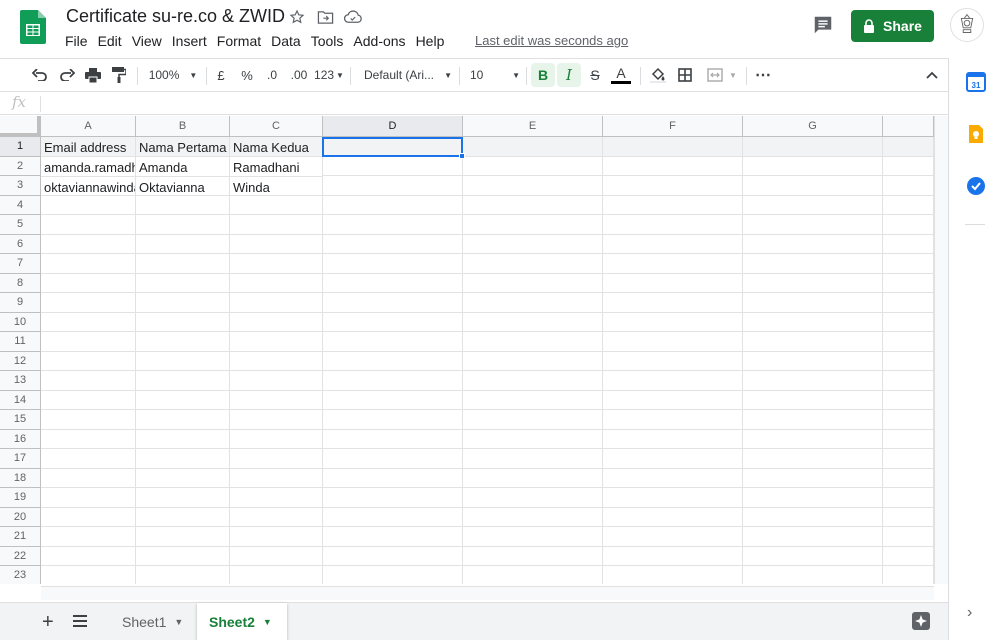  Describe the element at coordinates (20, 147) in the screenshot. I see `row-header-1: 1` at that location.